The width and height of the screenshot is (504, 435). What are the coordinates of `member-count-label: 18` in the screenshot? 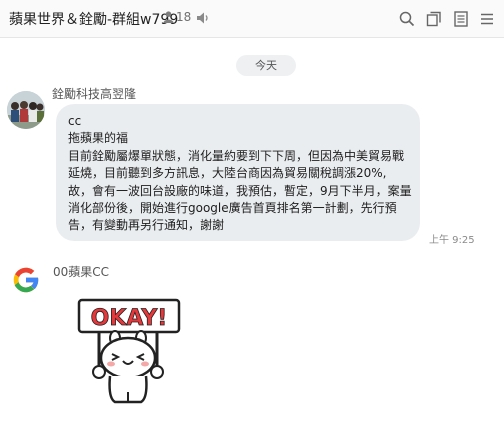 It's located at (184, 17).